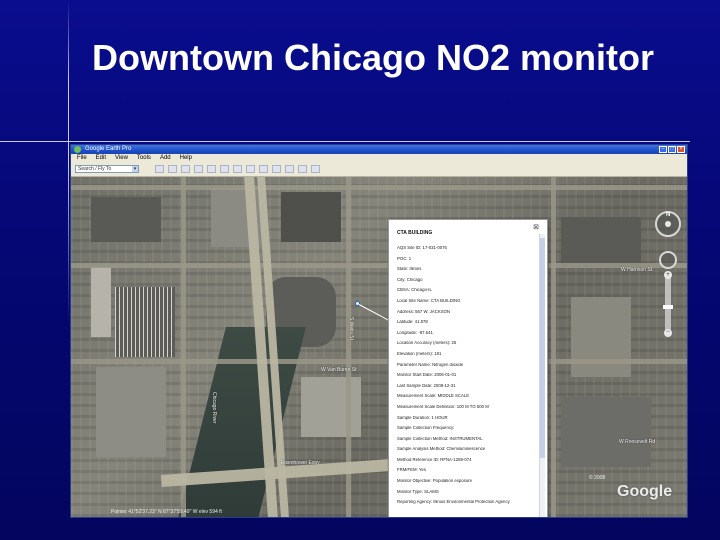 The width and height of the screenshot is (720, 540). I want to click on copyright-notice: © 2008, so click(597, 478).